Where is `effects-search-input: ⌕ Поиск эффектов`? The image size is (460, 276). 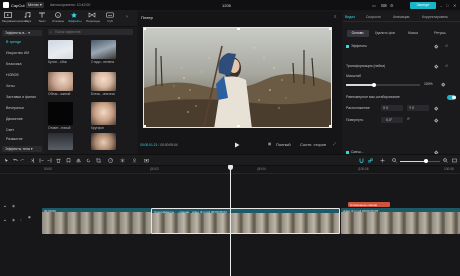
effects-search-input: ⌕ Поиск эффектов is located at coordinates (90, 32).